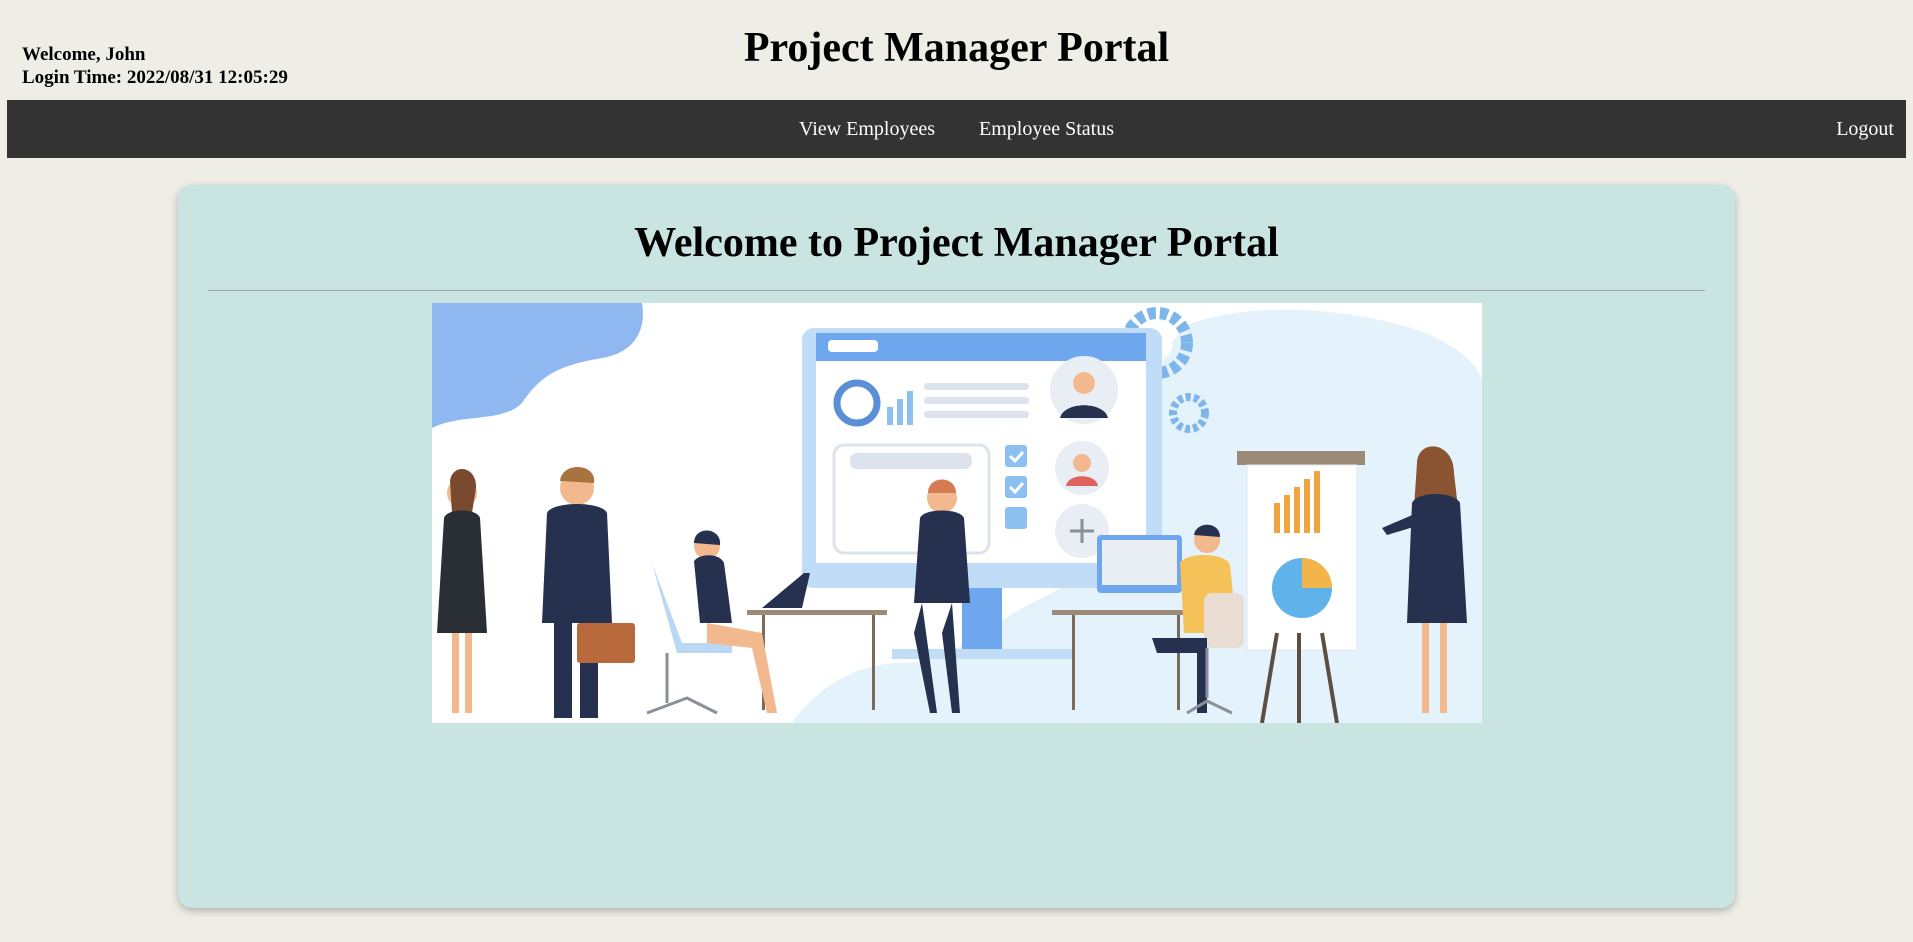 Image resolution: width=1913 pixels, height=942 pixels. I want to click on nav-employee-status: Employee Status, so click(1046, 129).